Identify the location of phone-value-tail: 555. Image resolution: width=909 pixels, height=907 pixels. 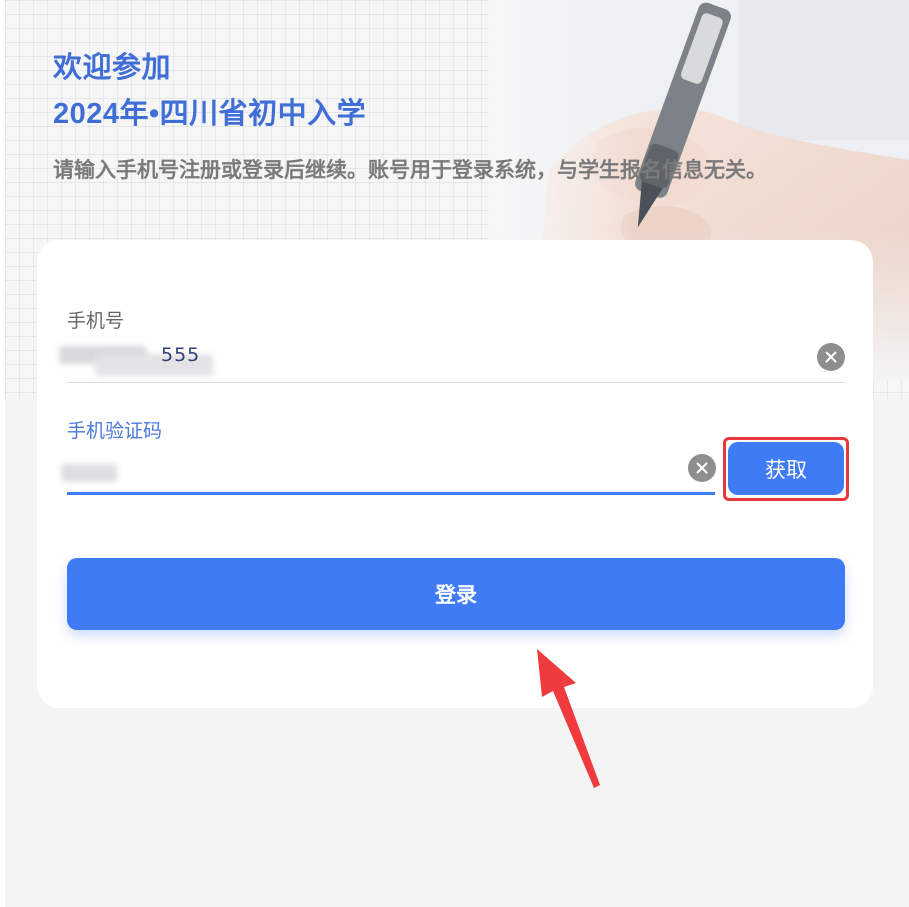
(181, 355).